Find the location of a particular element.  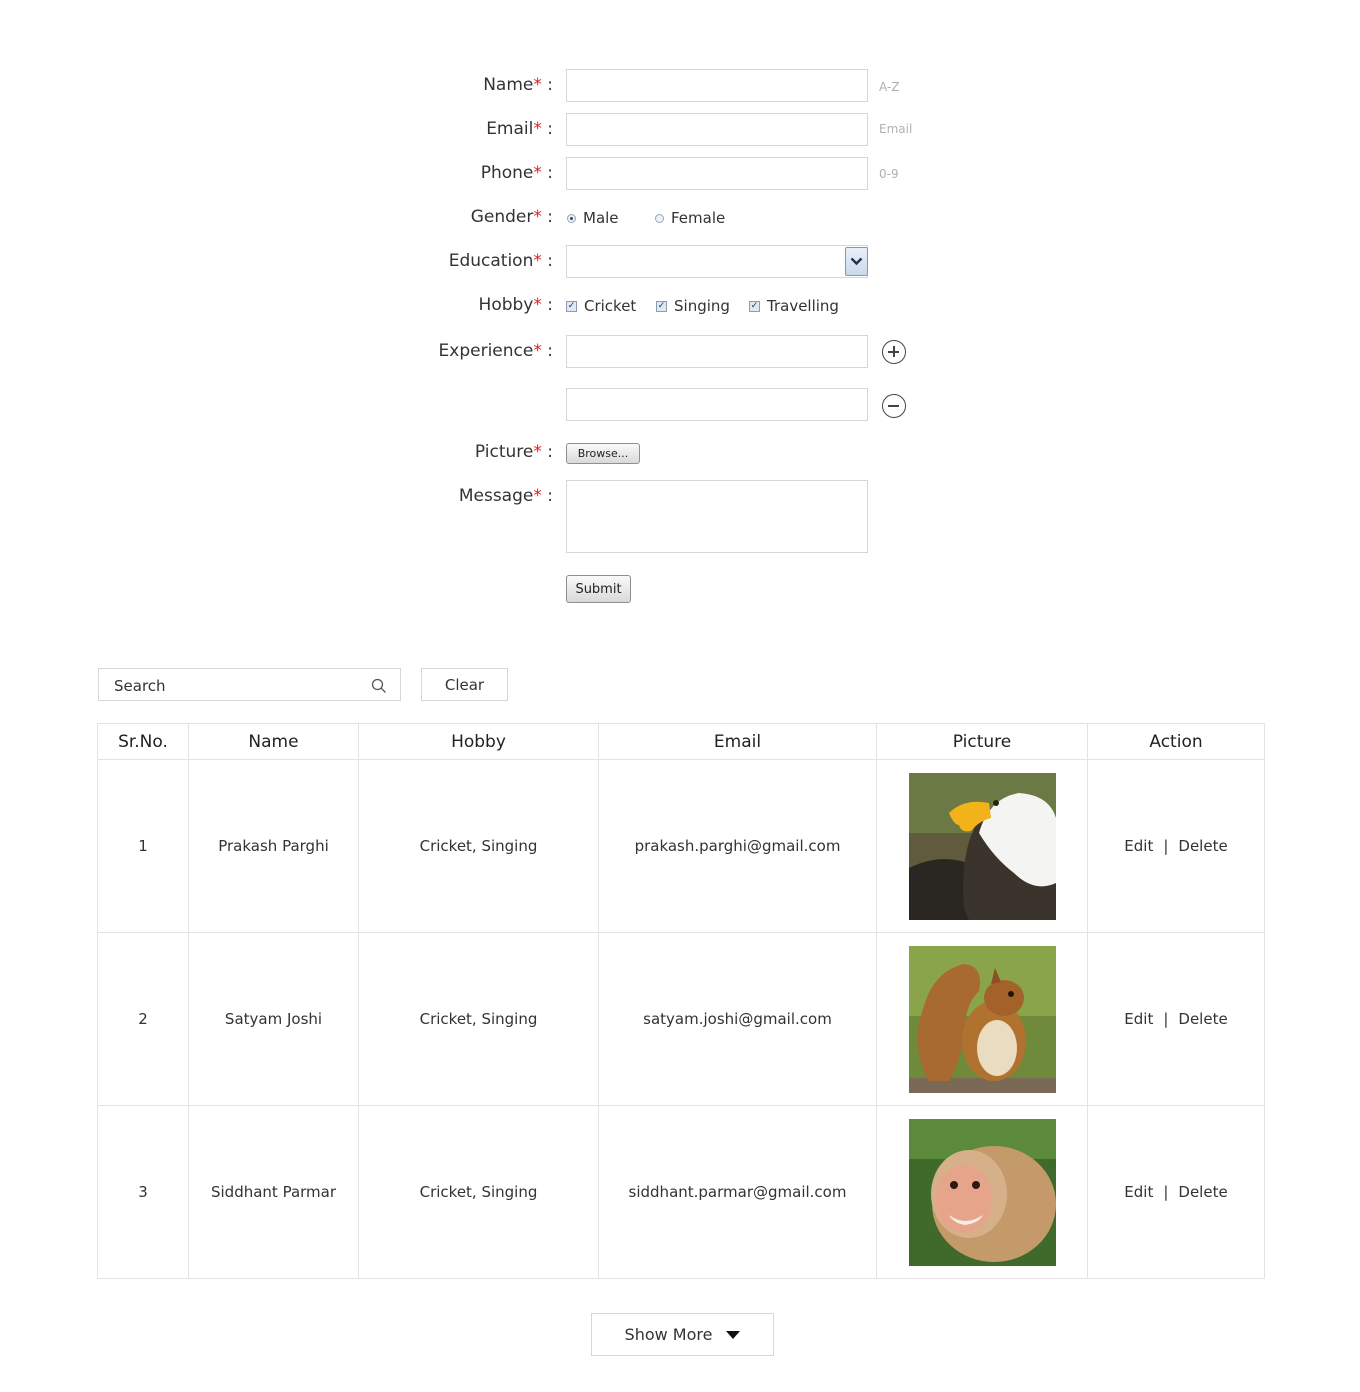

cell-name: Siddhant Parmar is located at coordinates (273, 1192).